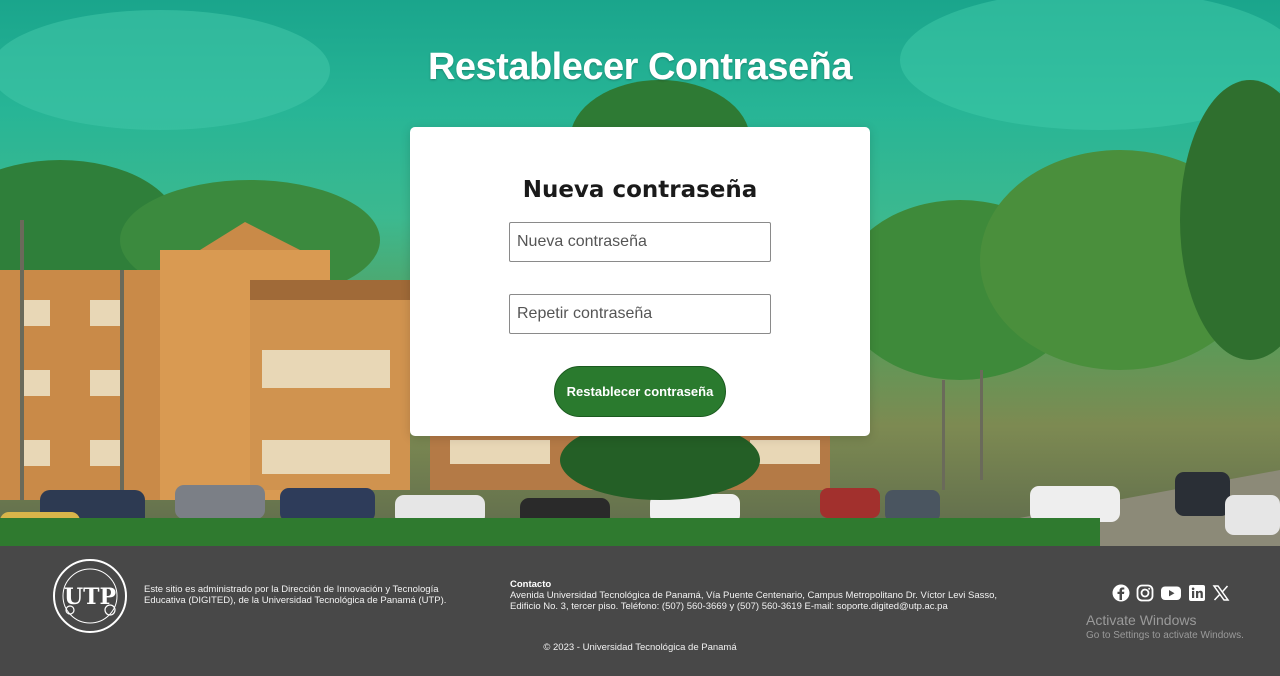 Image resolution: width=1280 pixels, height=676 pixels. Describe the element at coordinates (1221, 593) in the screenshot. I see `x-icon` at that location.